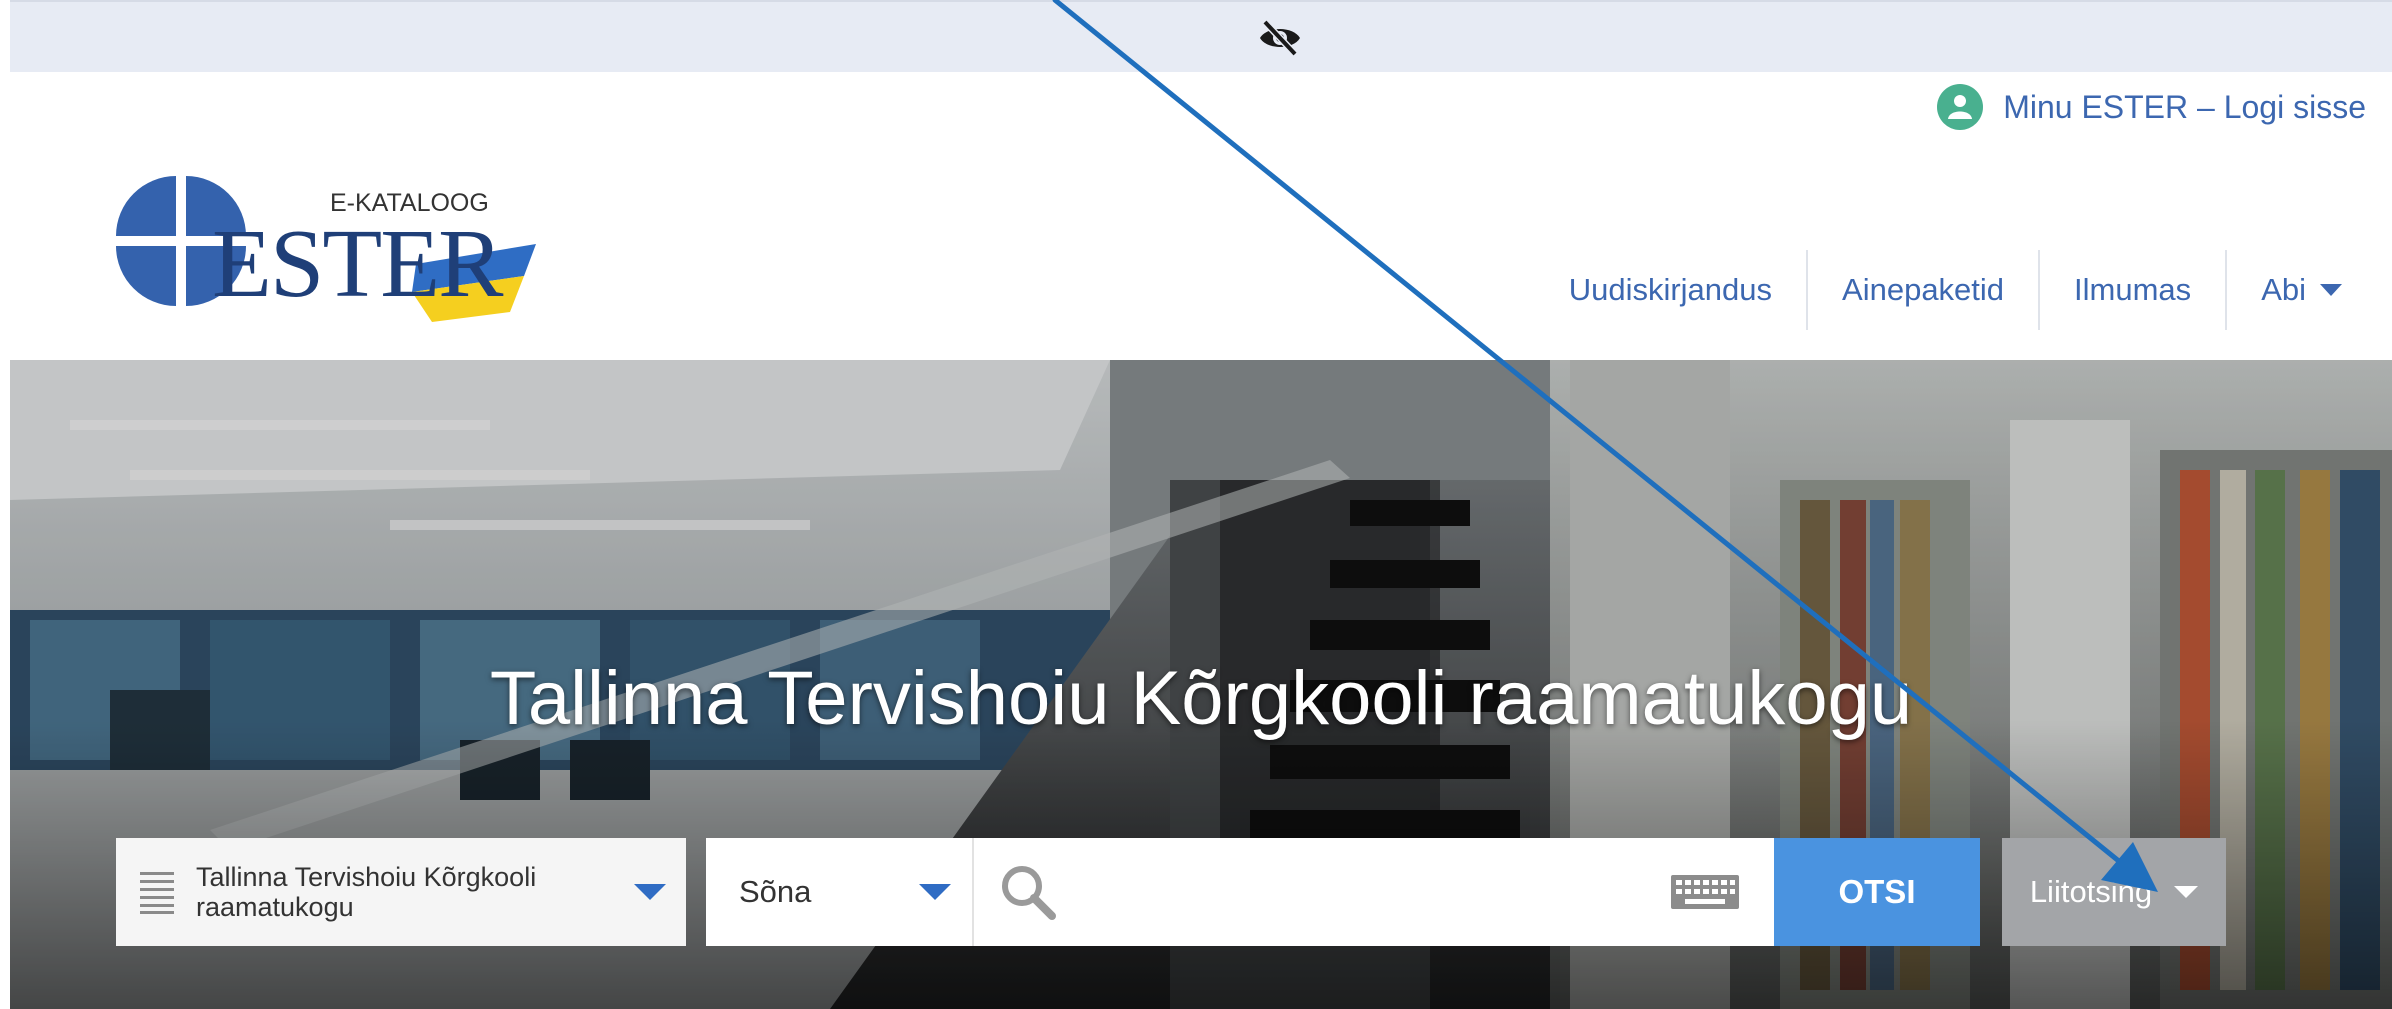  I want to click on search-button: OTSI, so click(1877, 892).